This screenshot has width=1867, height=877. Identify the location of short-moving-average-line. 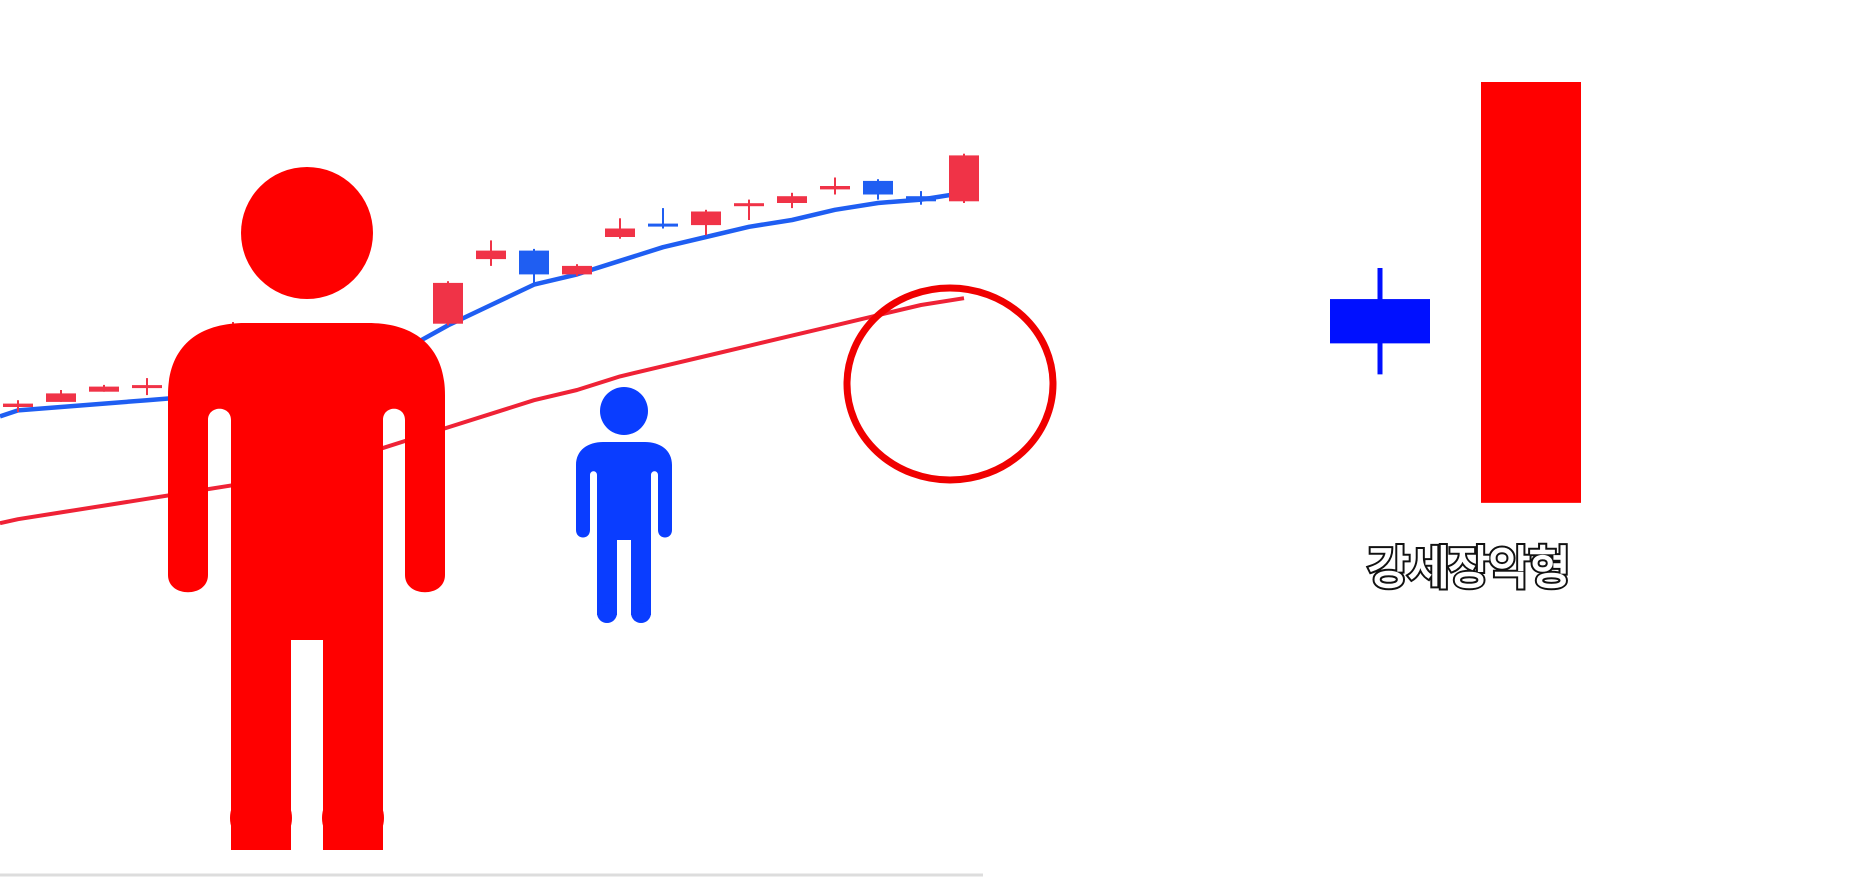
(482, 304).